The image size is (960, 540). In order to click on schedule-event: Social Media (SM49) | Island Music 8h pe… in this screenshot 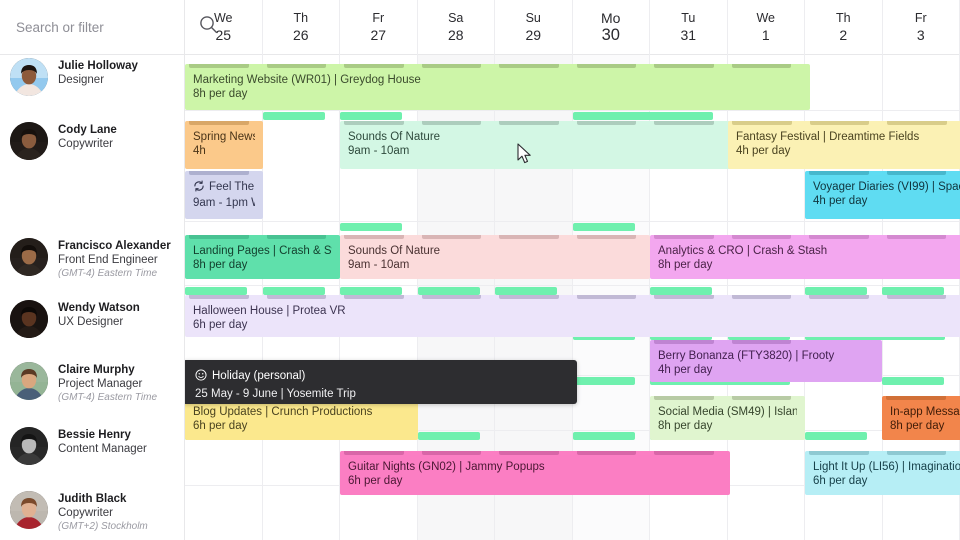, I will do `click(727, 418)`.